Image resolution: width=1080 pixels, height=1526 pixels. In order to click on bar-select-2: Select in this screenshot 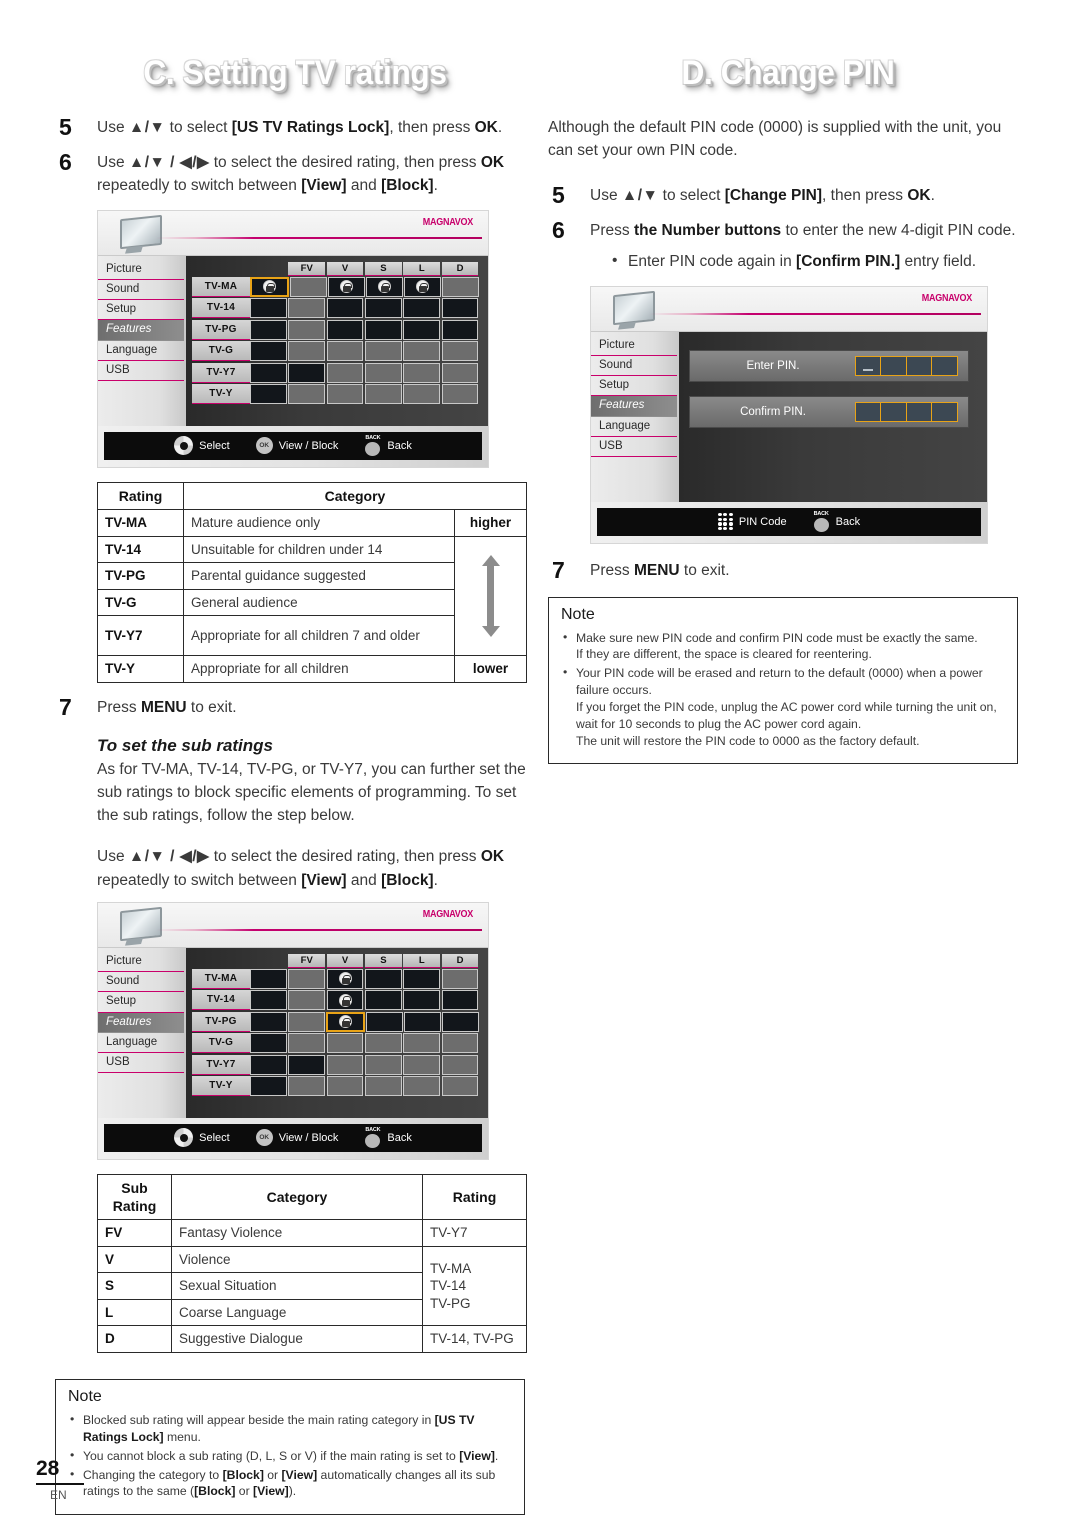, I will do `click(202, 1138)`.